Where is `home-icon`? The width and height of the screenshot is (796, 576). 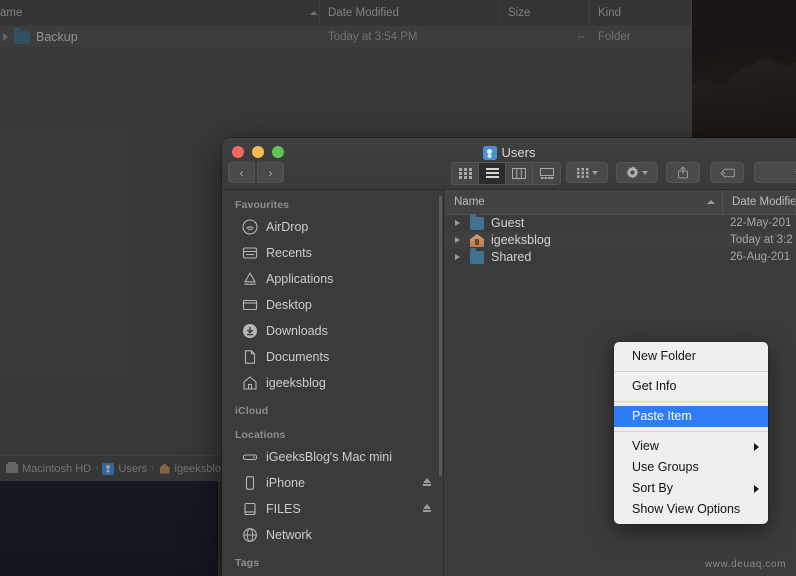 home-icon is located at coordinates (250, 383).